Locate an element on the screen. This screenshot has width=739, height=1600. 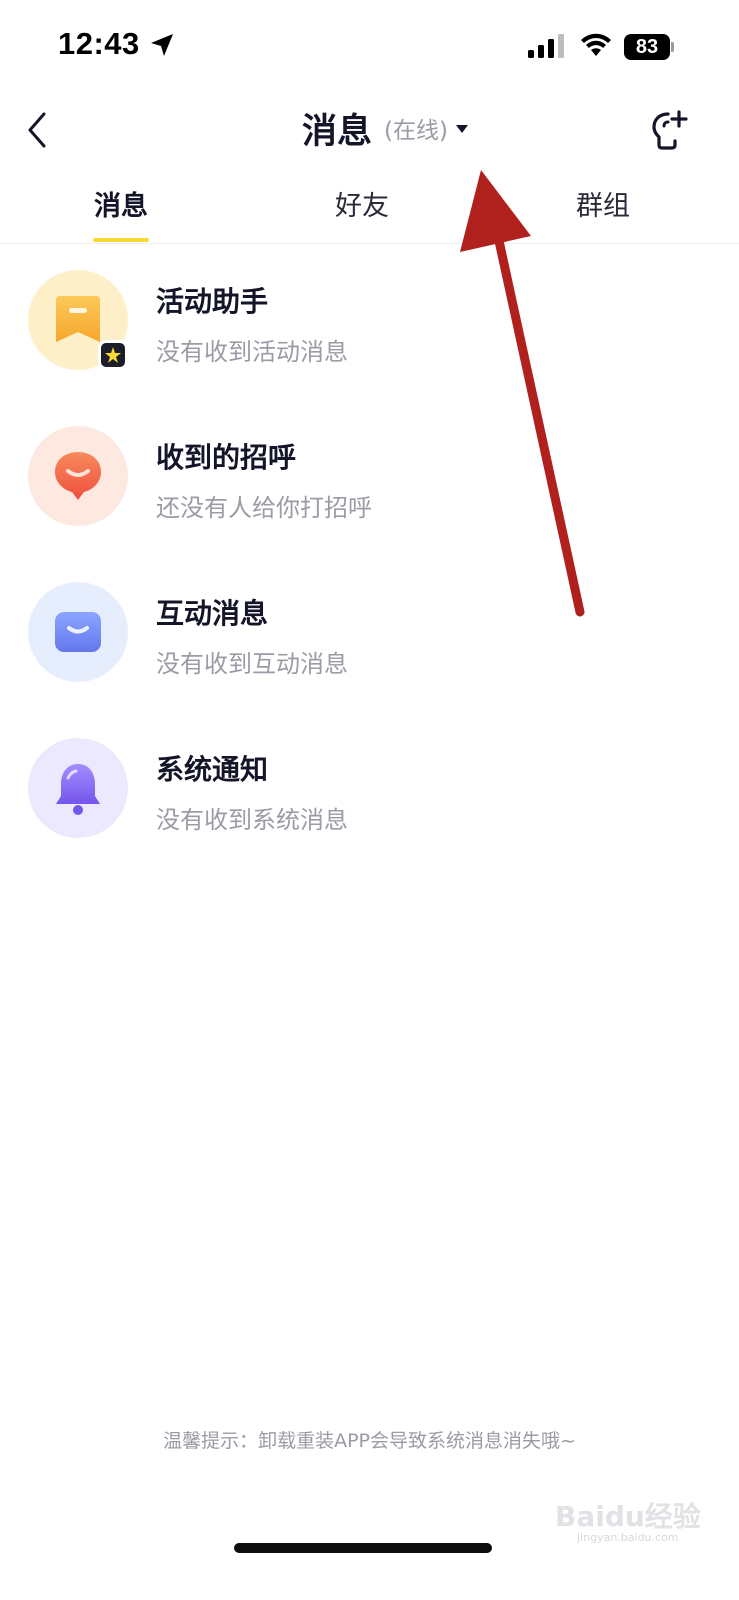
page-title: 消息 is located at coordinates (337, 131).